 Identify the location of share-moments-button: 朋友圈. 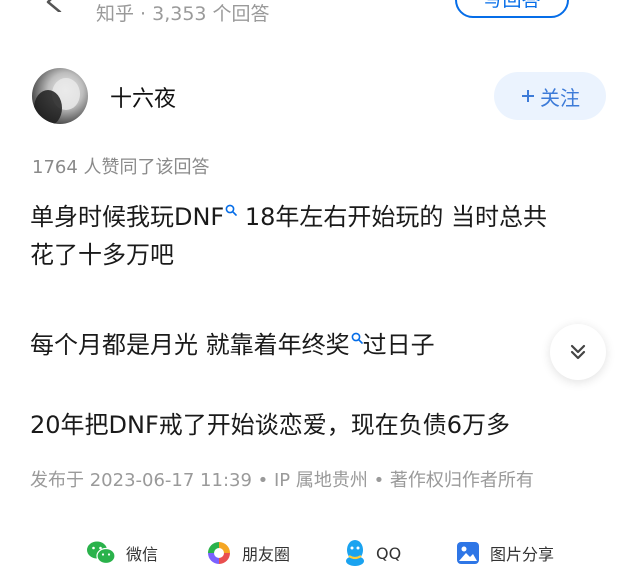
(248, 553).